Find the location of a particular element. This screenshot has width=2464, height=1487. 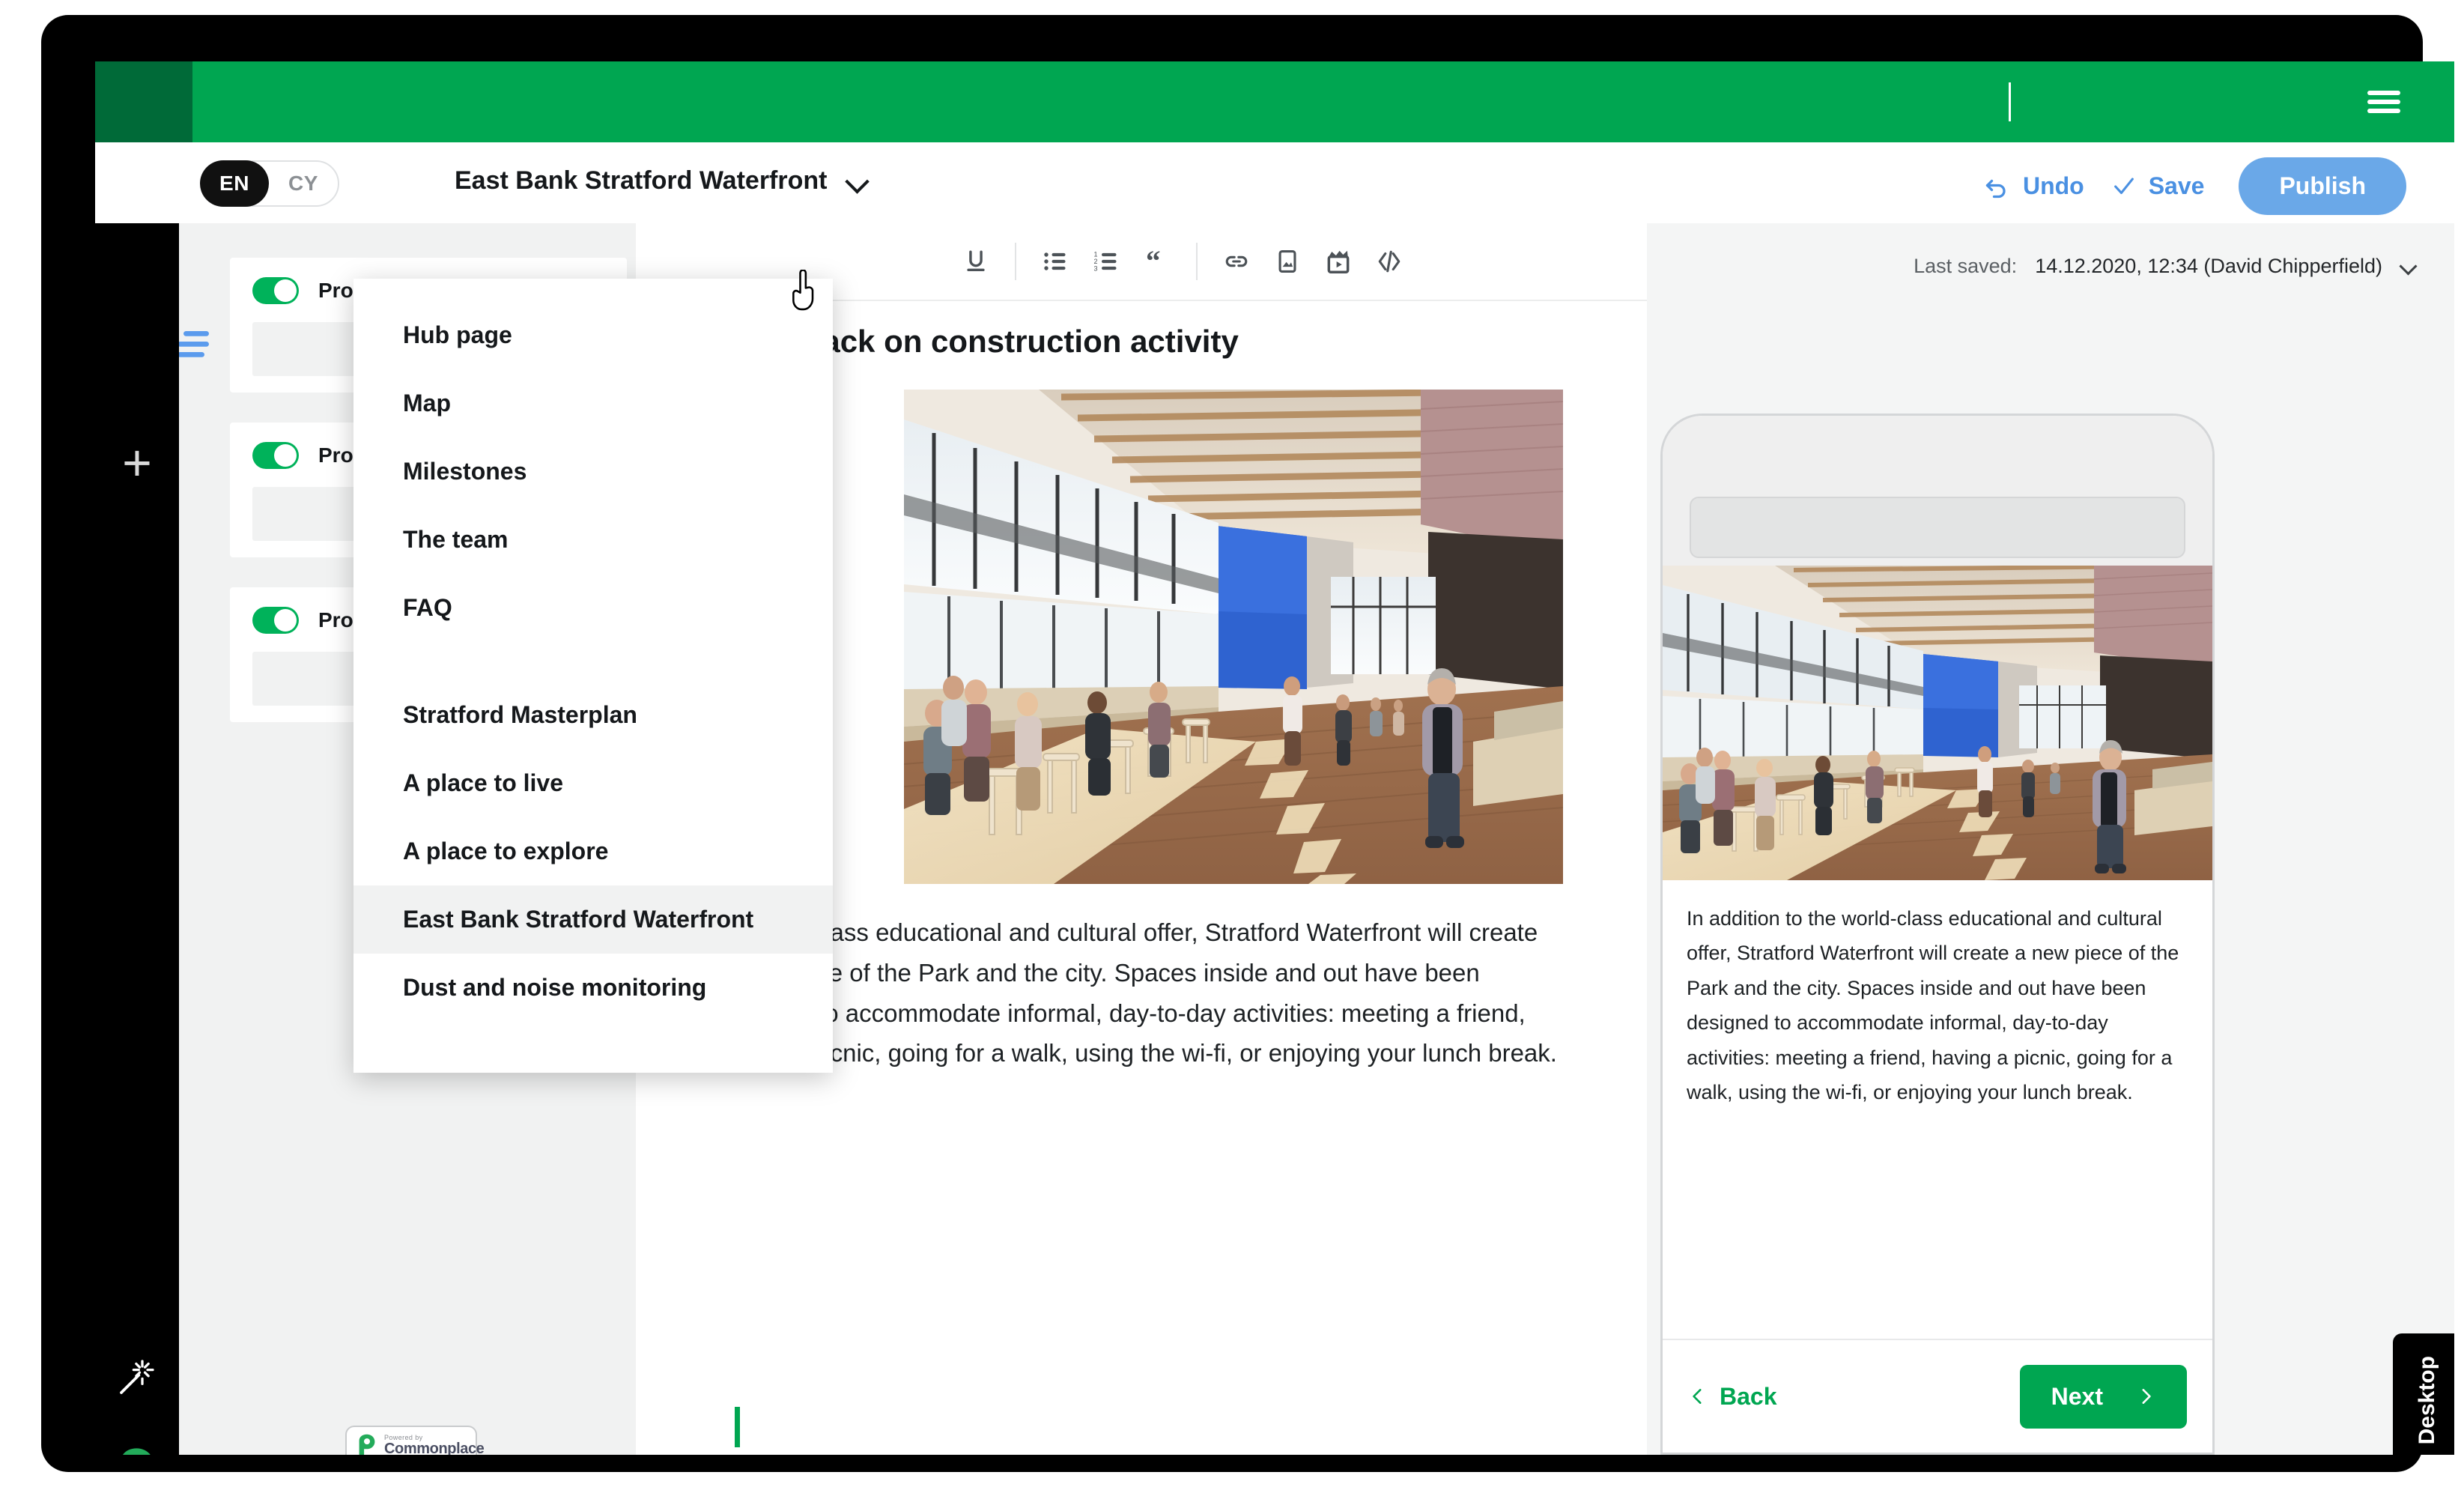

check-icon is located at coordinates (2123, 186).